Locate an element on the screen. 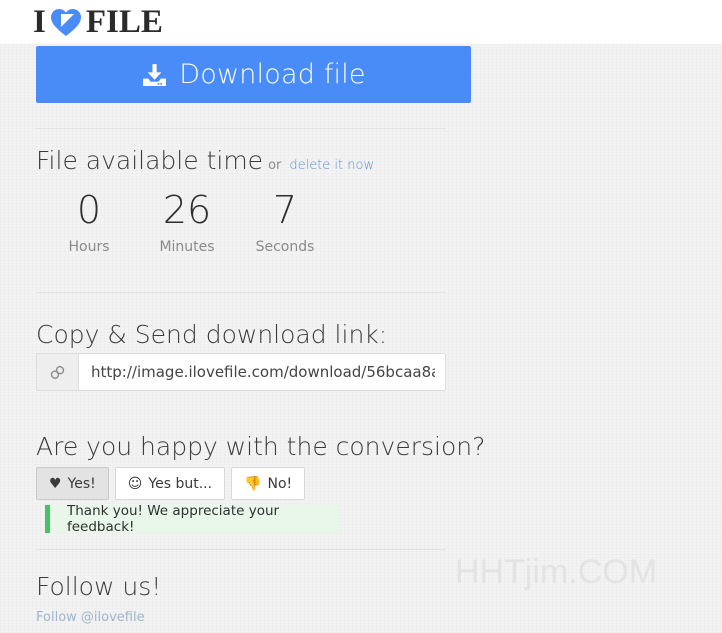 This screenshot has height=633, width=722. countdown-seconds-value: 7 is located at coordinates (285, 210).